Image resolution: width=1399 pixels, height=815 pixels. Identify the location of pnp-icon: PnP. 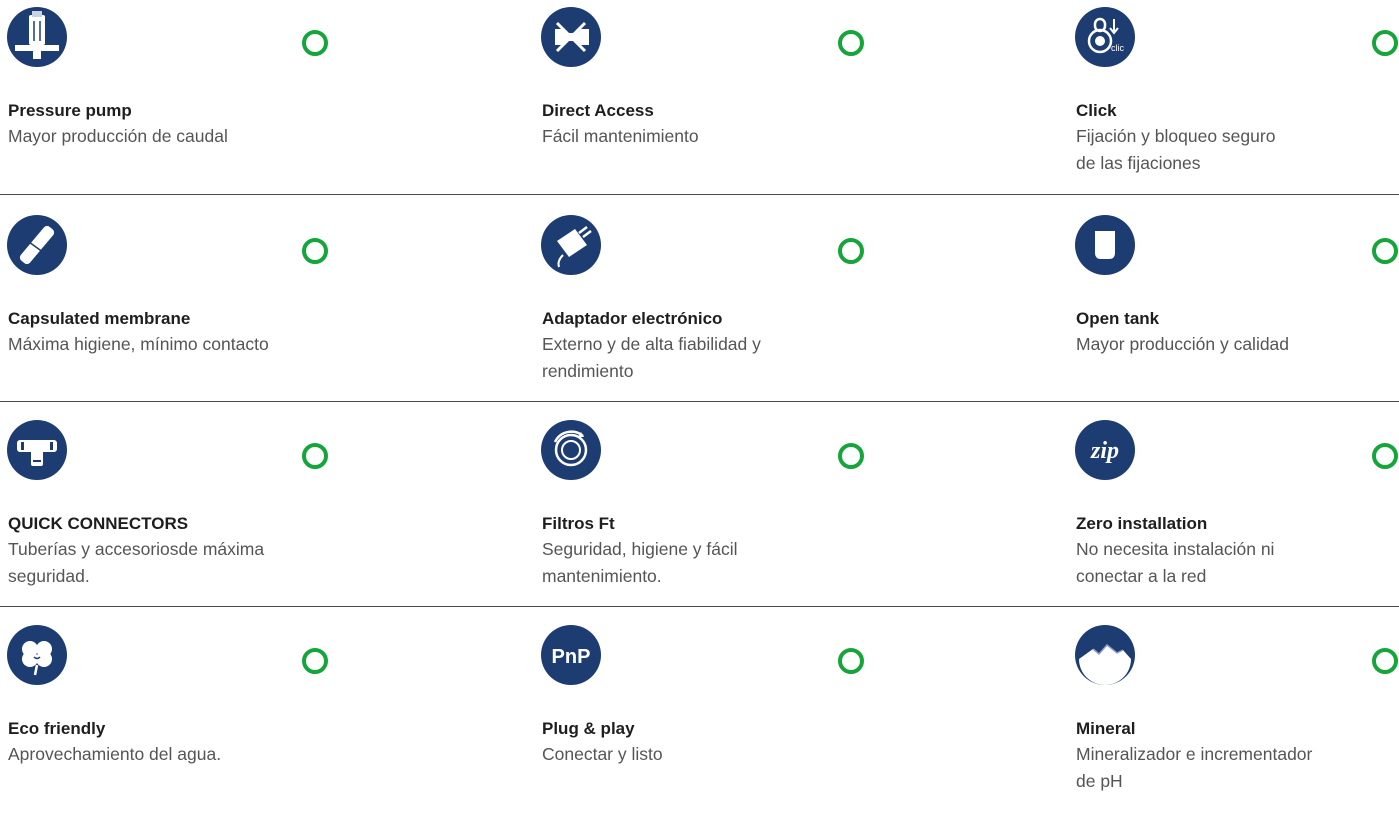
(571, 655).